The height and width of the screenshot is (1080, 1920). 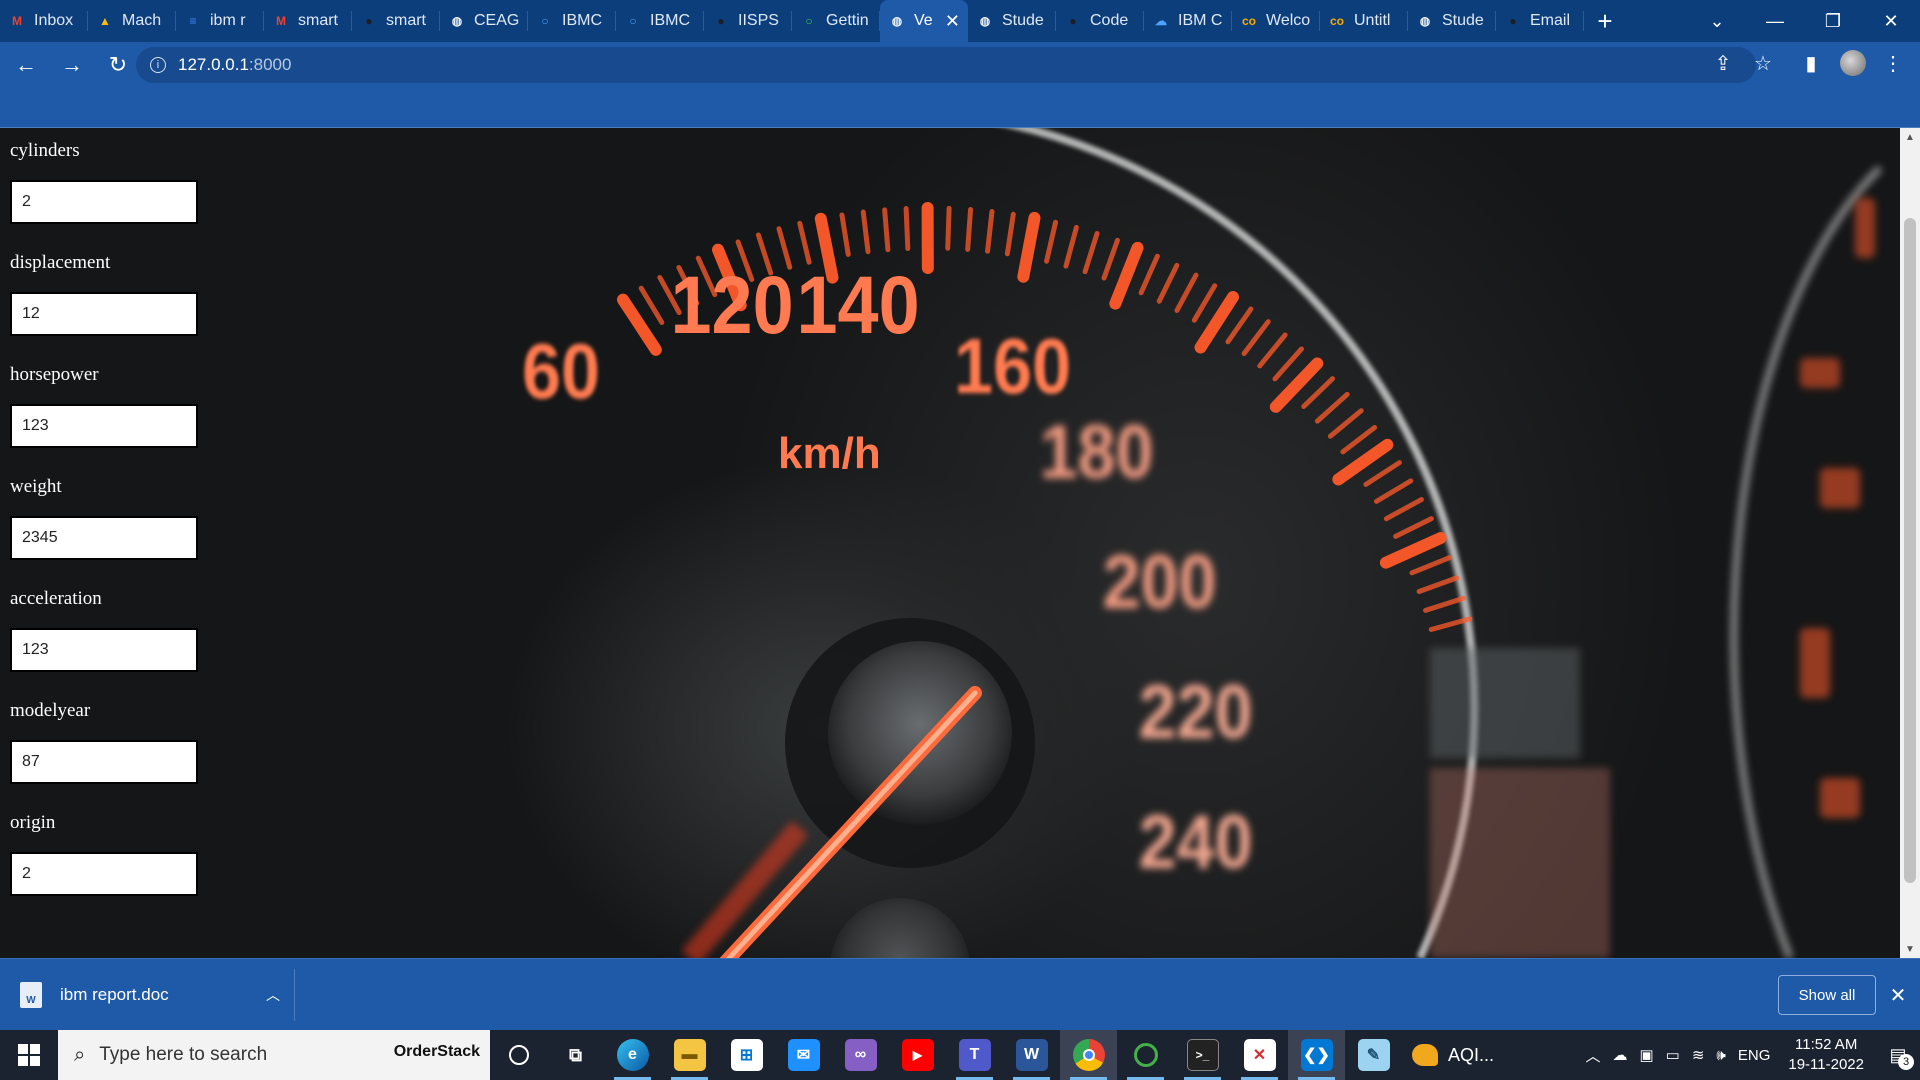 What do you see at coordinates (1775, 21) in the screenshot?
I see `minimize-button: —` at bounding box center [1775, 21].